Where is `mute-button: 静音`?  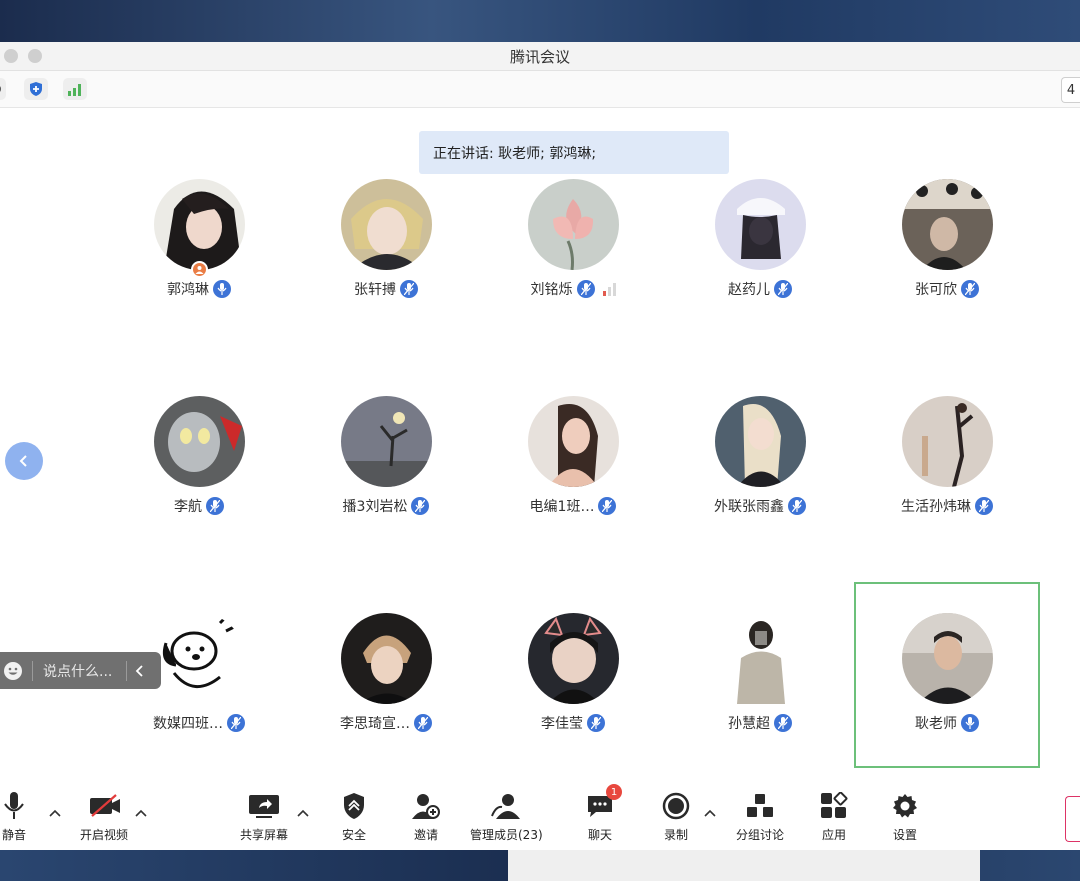
mute-button: 静音 is located at coordinates (15, 816).